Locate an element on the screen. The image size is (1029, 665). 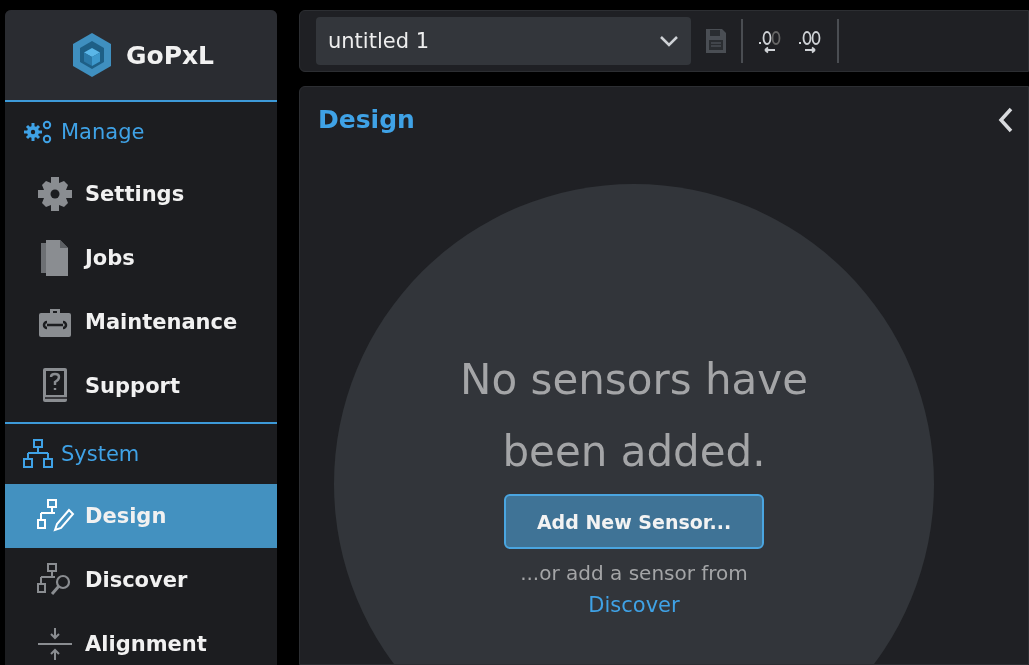
nav-item: Jobs is located at coordinates (141, 258).